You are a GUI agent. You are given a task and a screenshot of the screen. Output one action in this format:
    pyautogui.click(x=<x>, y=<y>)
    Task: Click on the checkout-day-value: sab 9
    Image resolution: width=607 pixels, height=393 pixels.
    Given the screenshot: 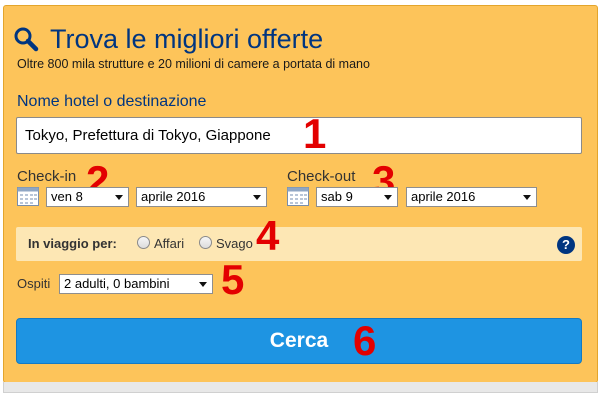 What is the action you would take?
    pyautogui.click(x=337, y=196)
    